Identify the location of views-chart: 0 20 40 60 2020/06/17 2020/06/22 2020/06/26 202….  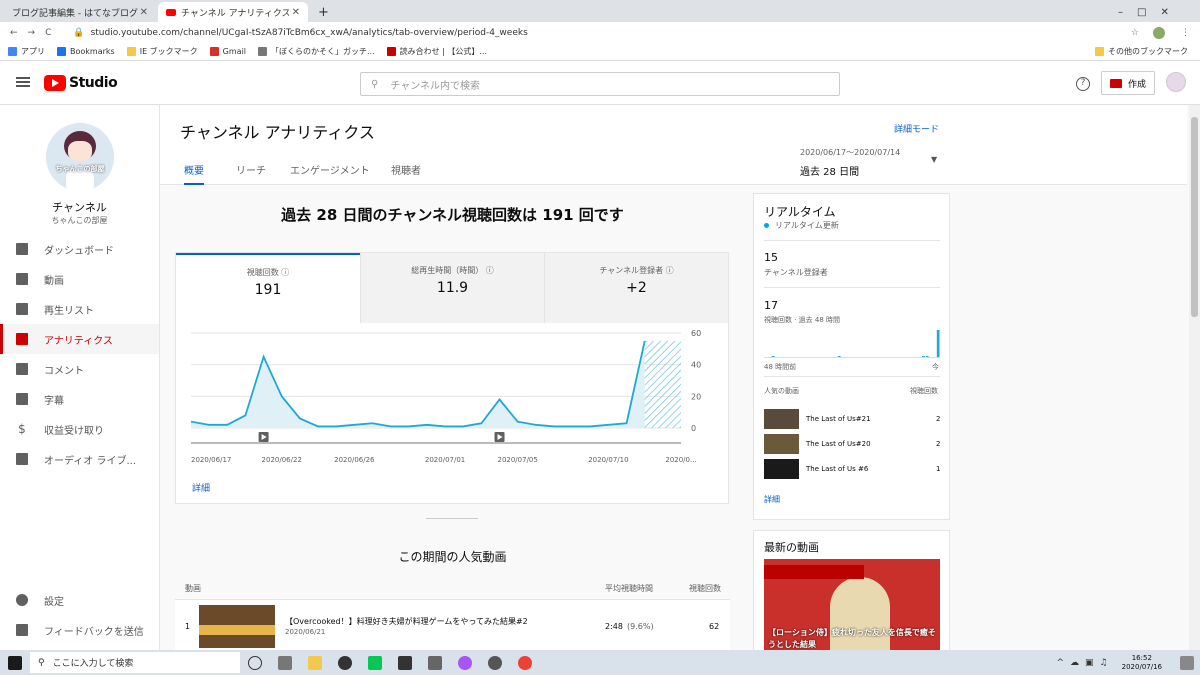
(452, 395).